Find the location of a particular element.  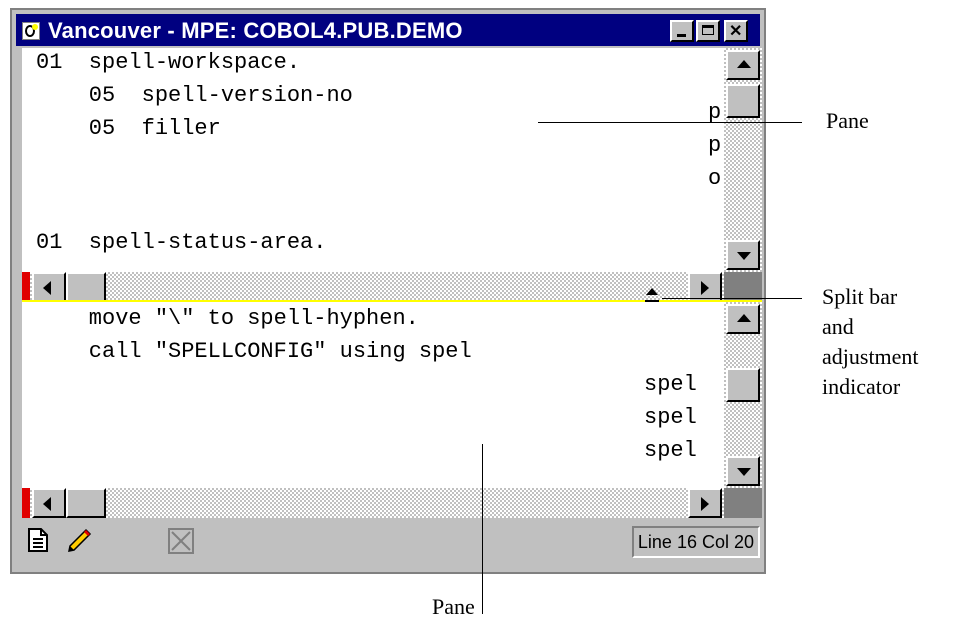

callout-line-bottom-pane is located at coordinates (482, 529).